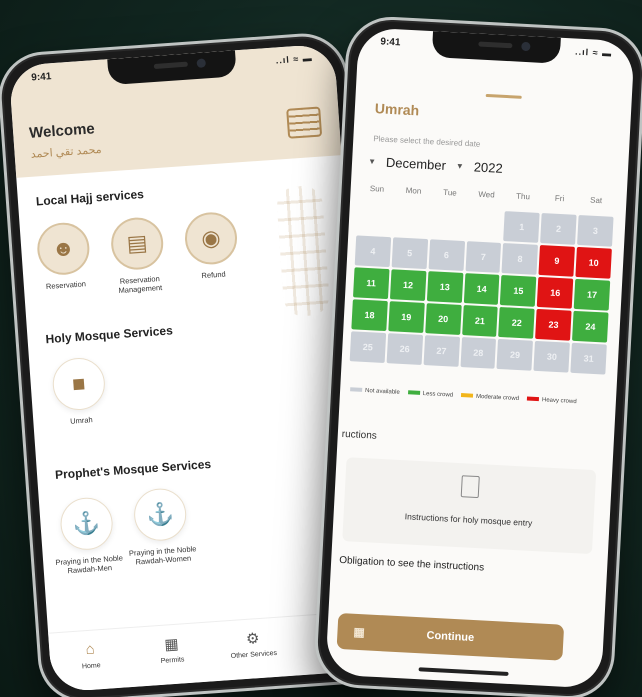 This screenshot has width=642, height=697. Describe the element at coordinates (371, 283) in the screenshot. I see `calendar-day: 11` at that location.